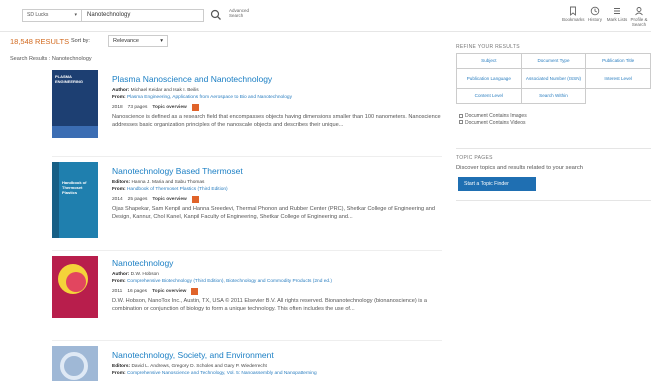 This screenshot has height=381, width=651. Describe the element at coordinates (75, 104) in the screenshot. I see `book-cover: PLASMA ENGINEERING` at that location.